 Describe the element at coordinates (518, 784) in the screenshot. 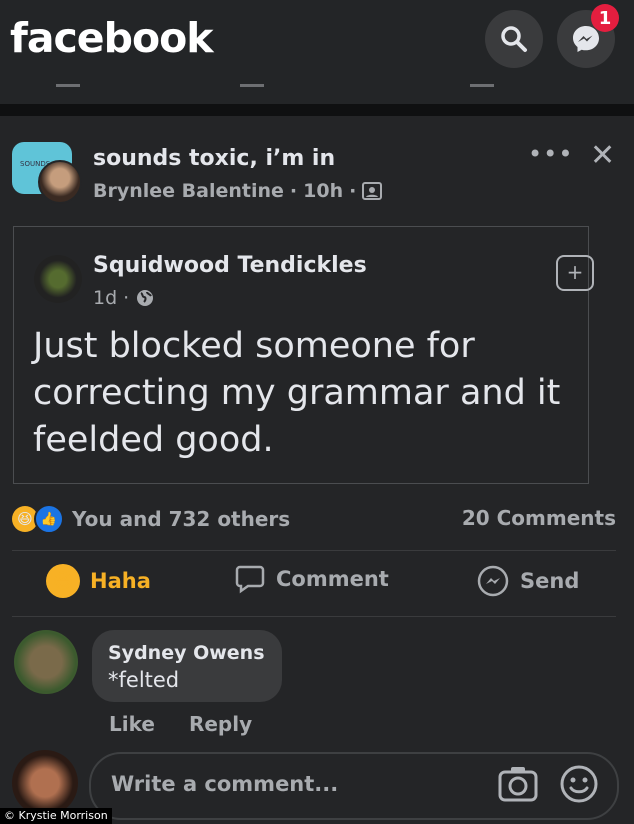

I see `camera-icon` at that location.